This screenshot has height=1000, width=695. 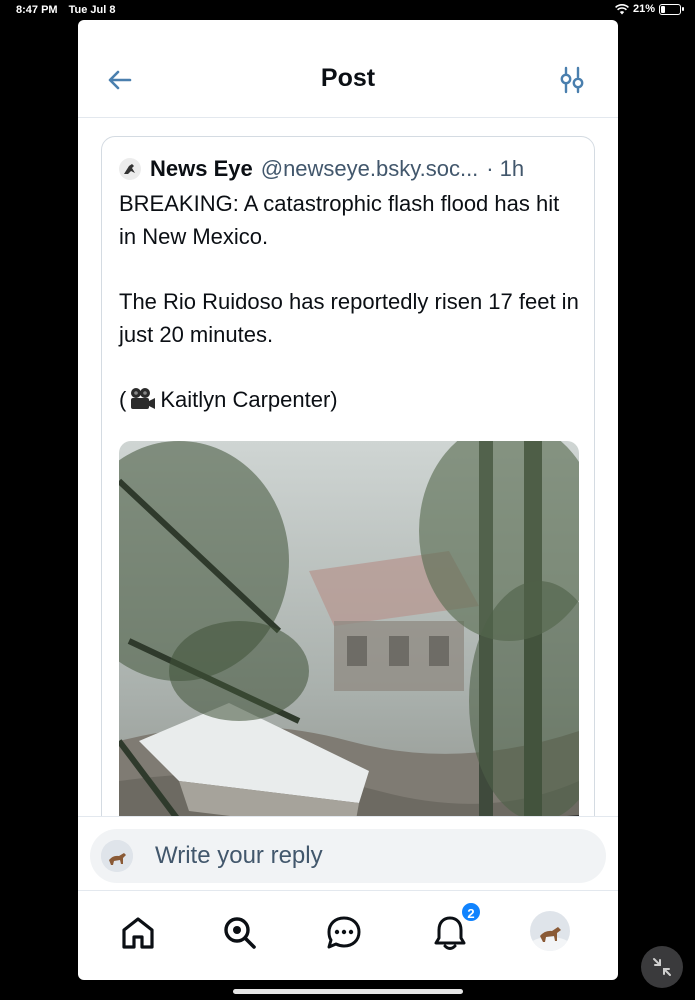 I want to click on post-time: 1h, so click(x=512, y=168).